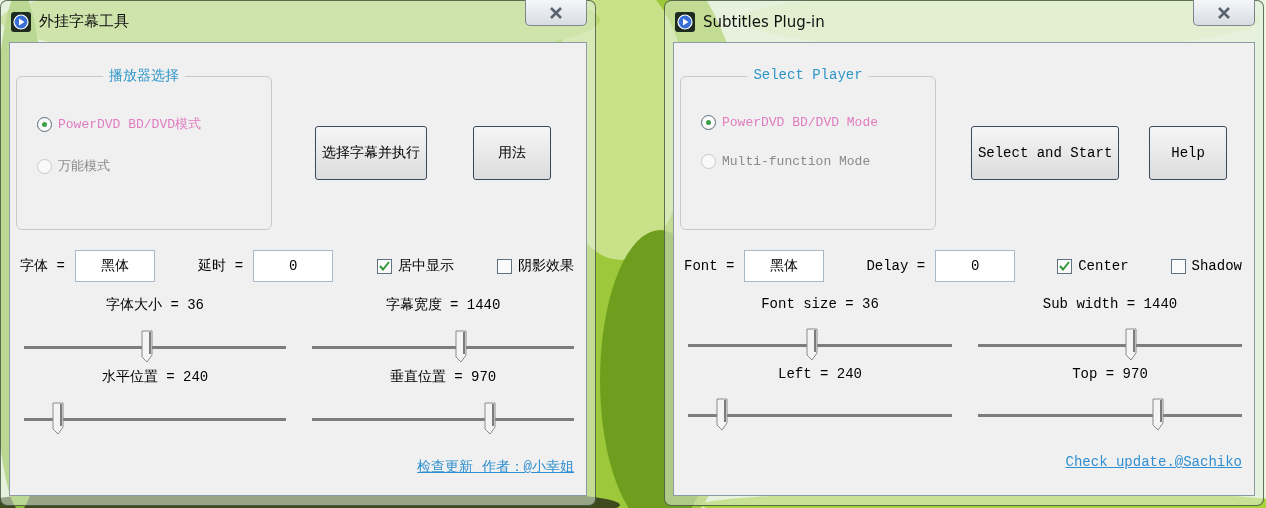 This screenshot has height=508, width=1266. I want to click on push-button: 用法, so click(512, 153).